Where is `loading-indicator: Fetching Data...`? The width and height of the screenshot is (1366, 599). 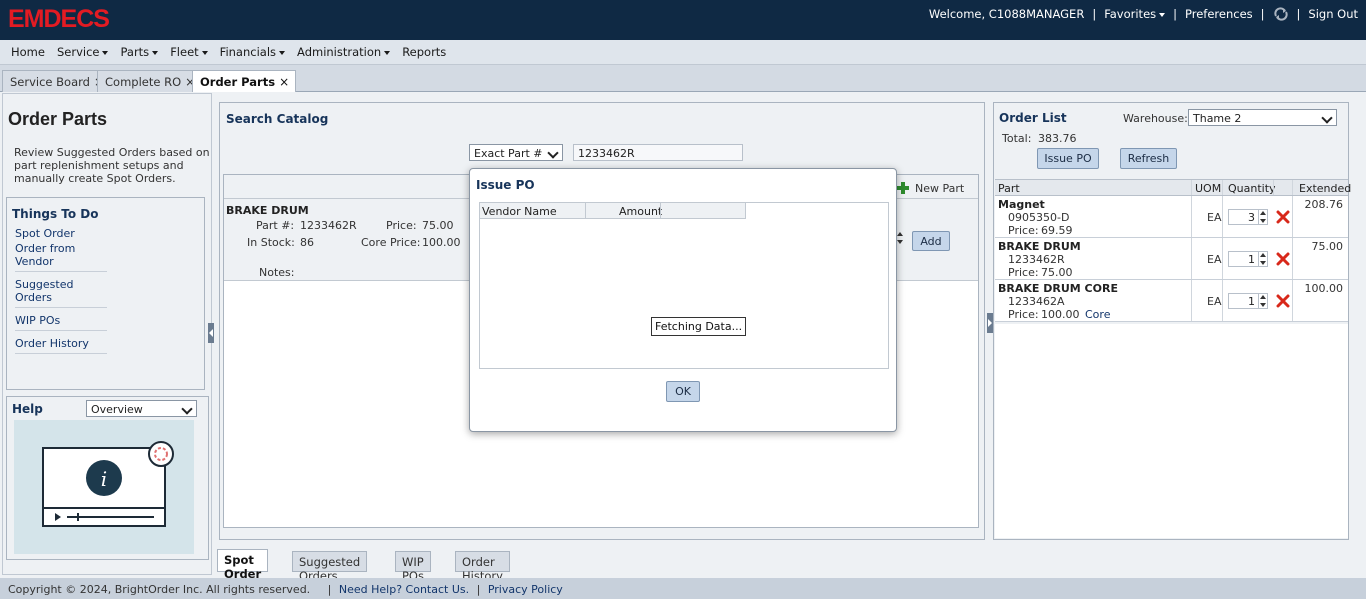 loading-indicator: Fetching Data... is located at coordinates (699, 326).